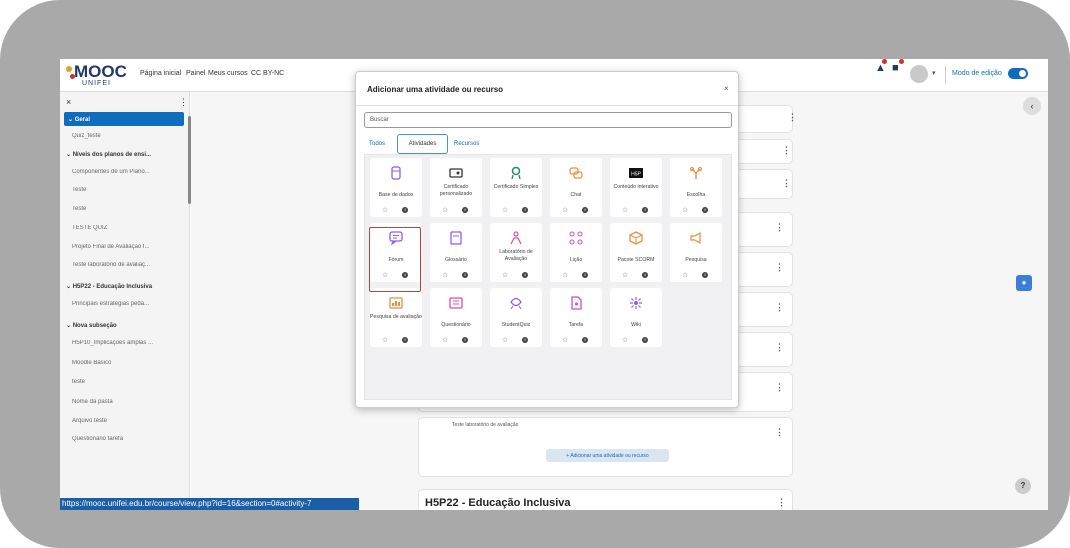  What do you see at coordinates (466, 144) in the screenshot?
I see `tab-resources: Recursos` at bounding box center [466, 144].